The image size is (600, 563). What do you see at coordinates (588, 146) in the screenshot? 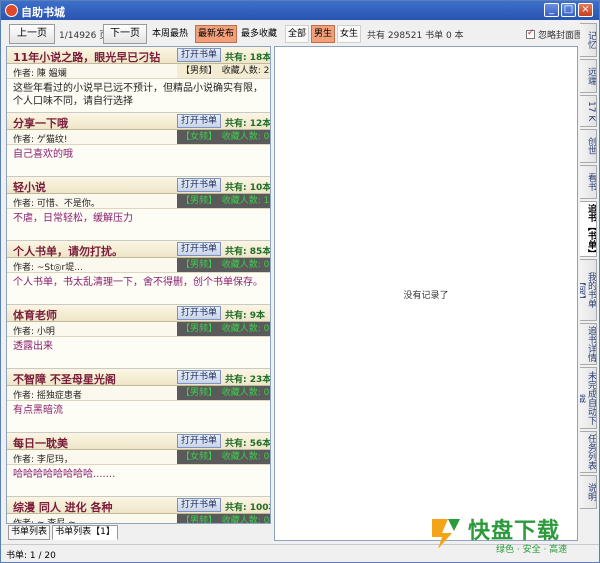
I see `side-tab-chuangshi: 创世` at bounding box center [588, 146].